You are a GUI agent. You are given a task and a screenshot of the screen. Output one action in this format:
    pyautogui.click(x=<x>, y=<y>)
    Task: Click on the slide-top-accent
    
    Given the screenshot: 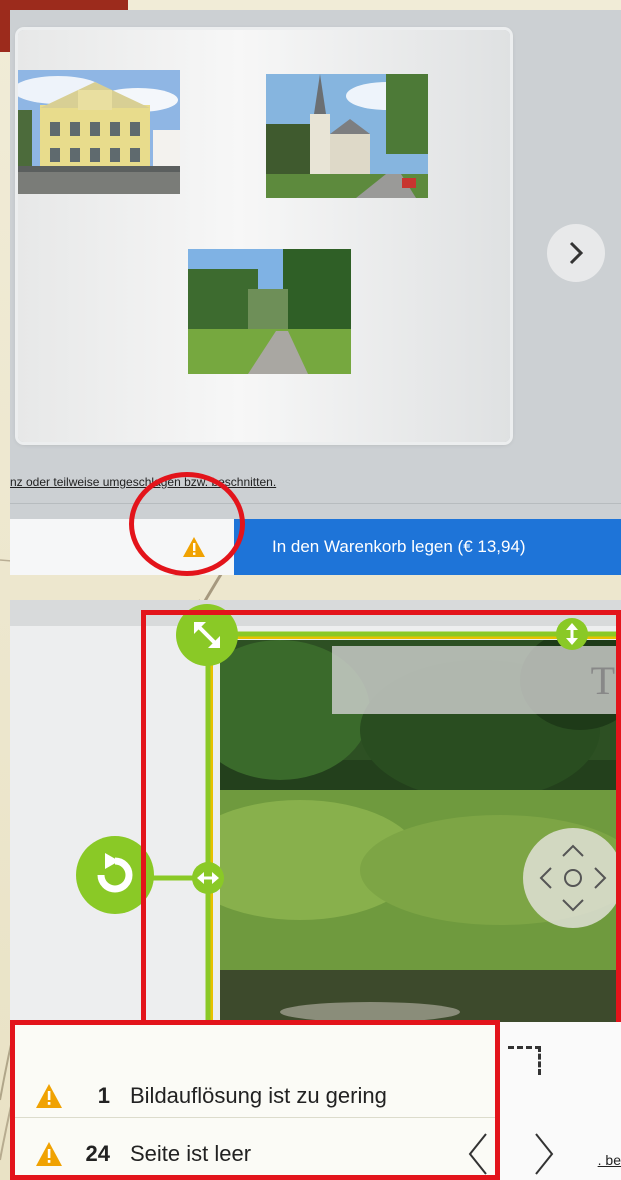 What is the action you would take?
    pyautogui.click(x=69, y=5)
    